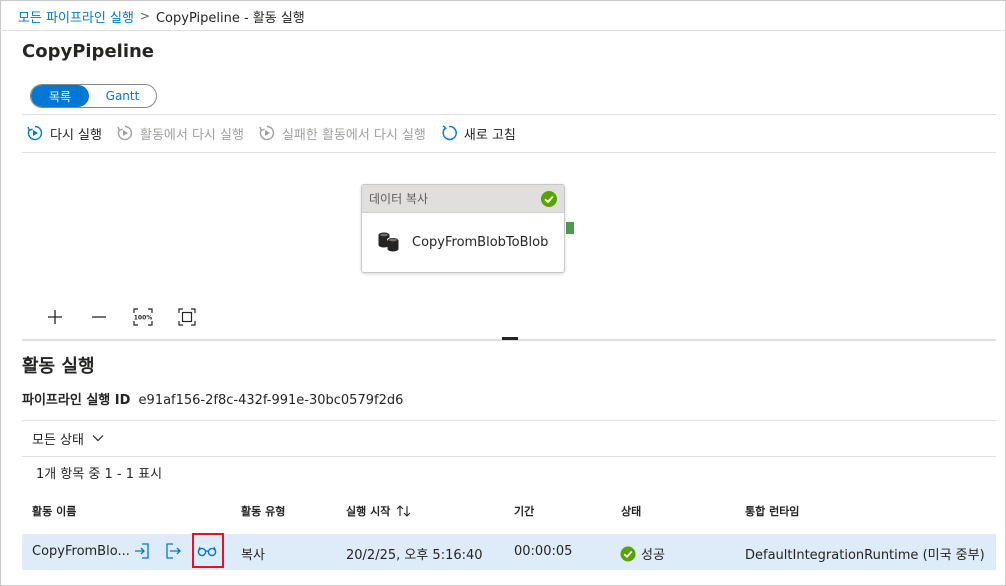 This screenshot has height=586, width=1006. I want to click on toolbar: 다시 실행 활동에서 다시 실행 실패한 활동에서 다시 실행 새로 고침, so click(278, 133).